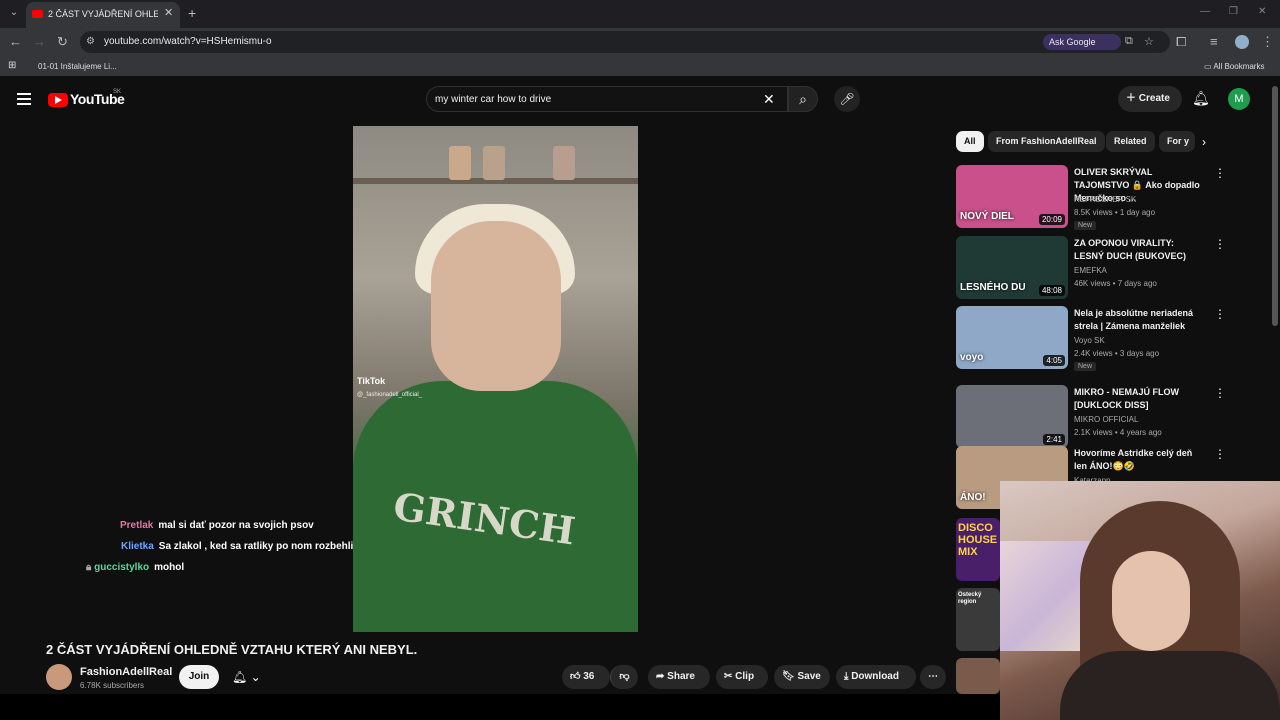  I want to click on country-code: SK, so click(117, 92).